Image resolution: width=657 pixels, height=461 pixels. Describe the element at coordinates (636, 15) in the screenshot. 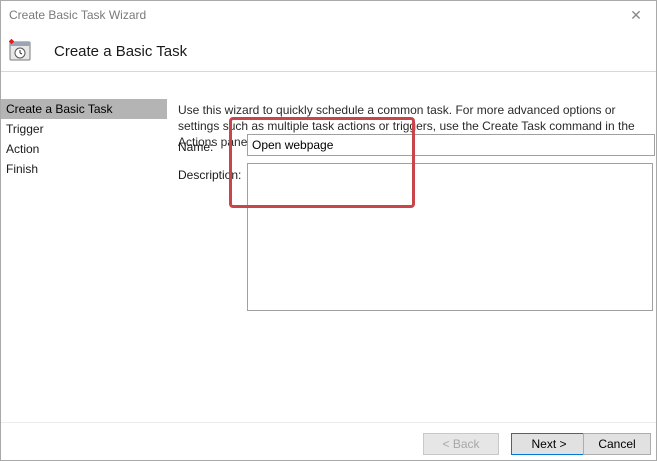

I see `close-icon: ✕` at that location.